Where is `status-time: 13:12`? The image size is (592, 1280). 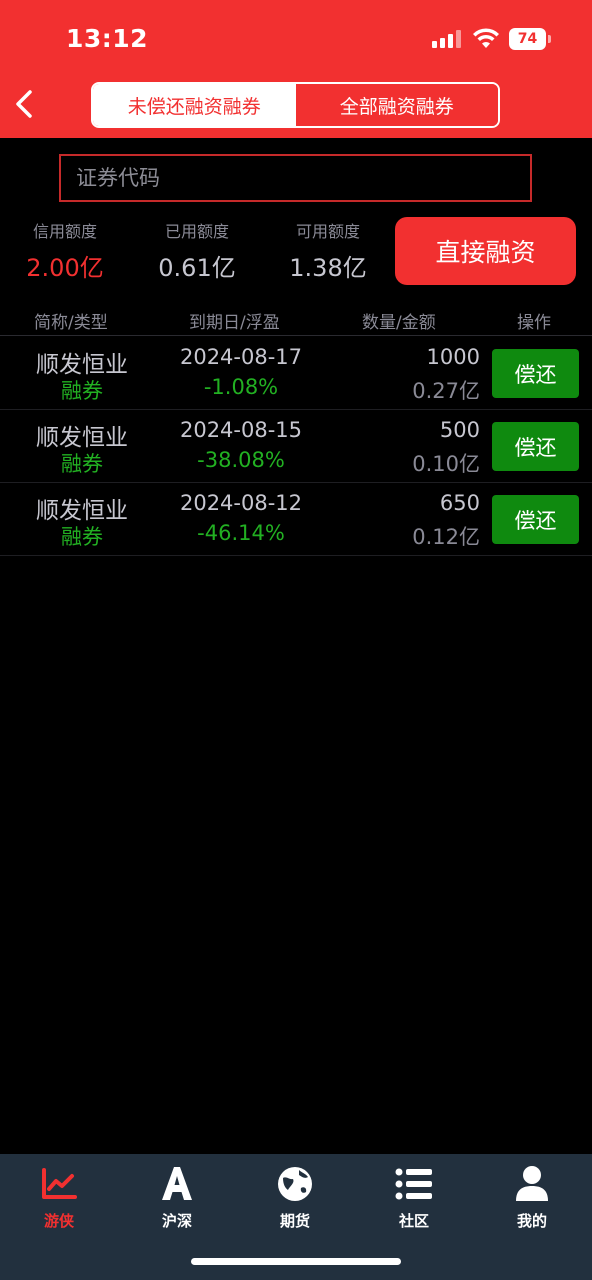
status-time: 13:12 is located at coordinates (107, 38).